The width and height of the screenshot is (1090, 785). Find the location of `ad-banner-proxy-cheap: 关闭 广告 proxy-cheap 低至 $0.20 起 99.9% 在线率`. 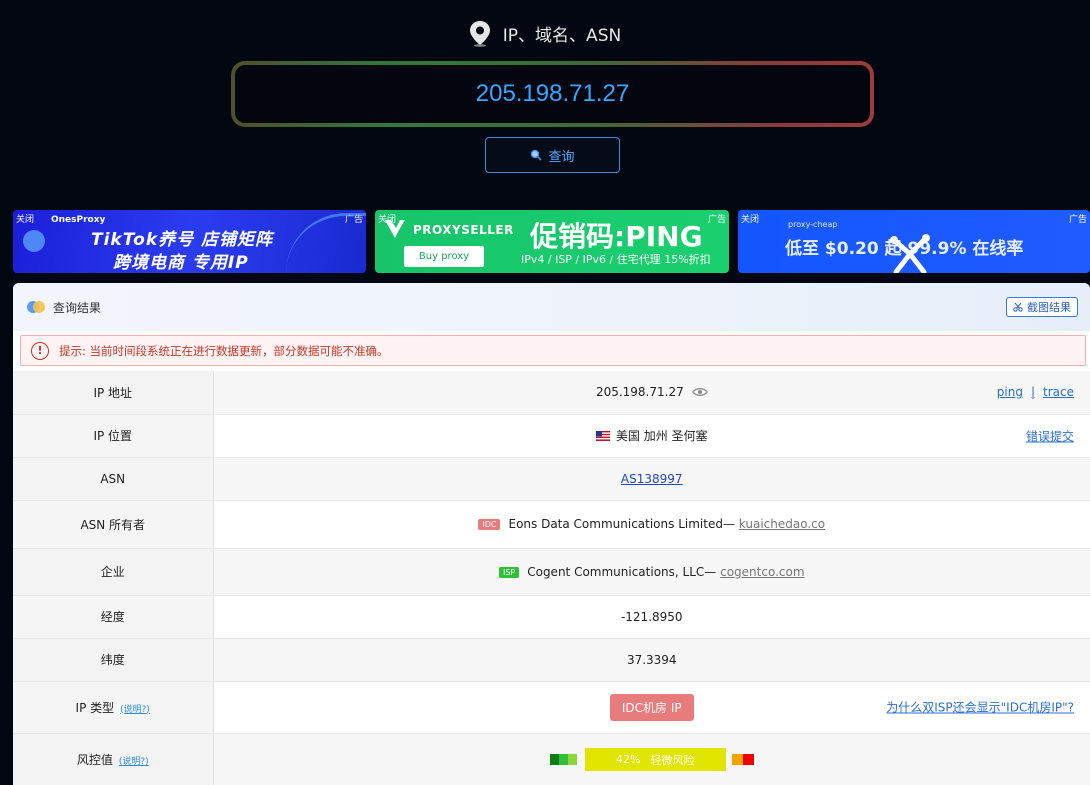

ad-banner-proxy-cheap: 关闭 广告 proxy-cheap 低至 $0.20 起 99.9% 在线率 is located at coordinates (914, 241).